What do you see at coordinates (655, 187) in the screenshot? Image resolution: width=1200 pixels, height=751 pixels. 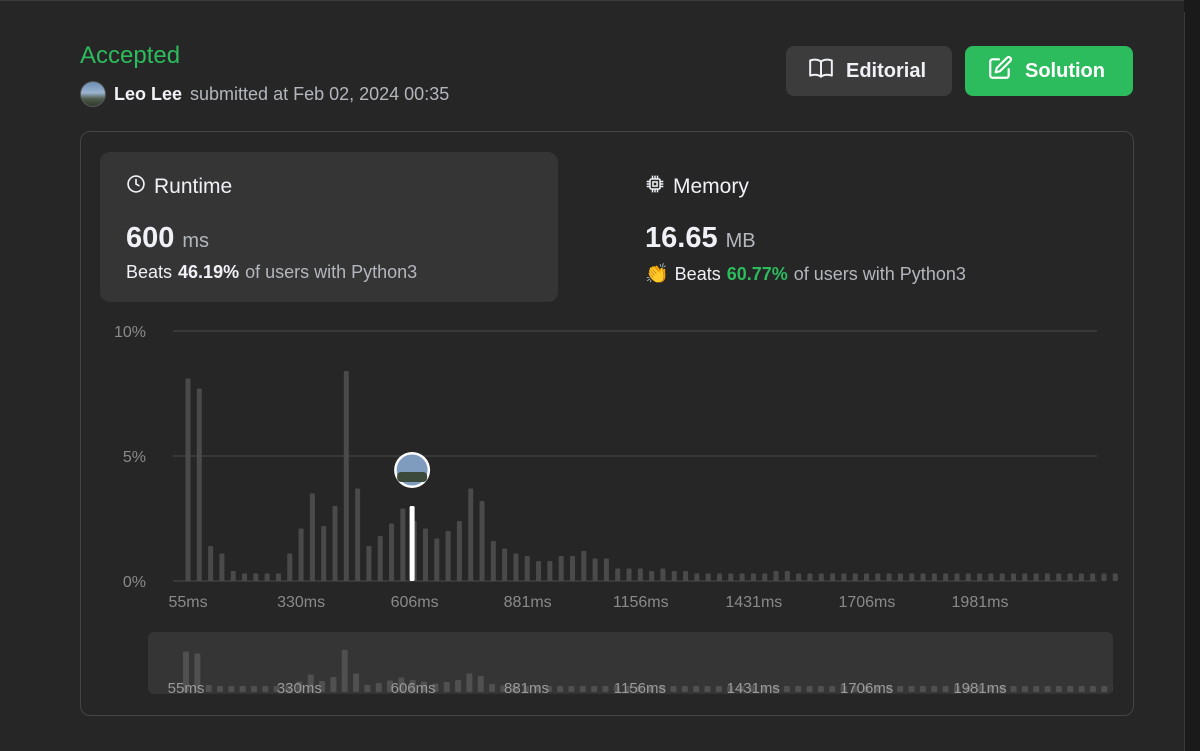 I see `chip-icon` at bounding box center [655, 187].